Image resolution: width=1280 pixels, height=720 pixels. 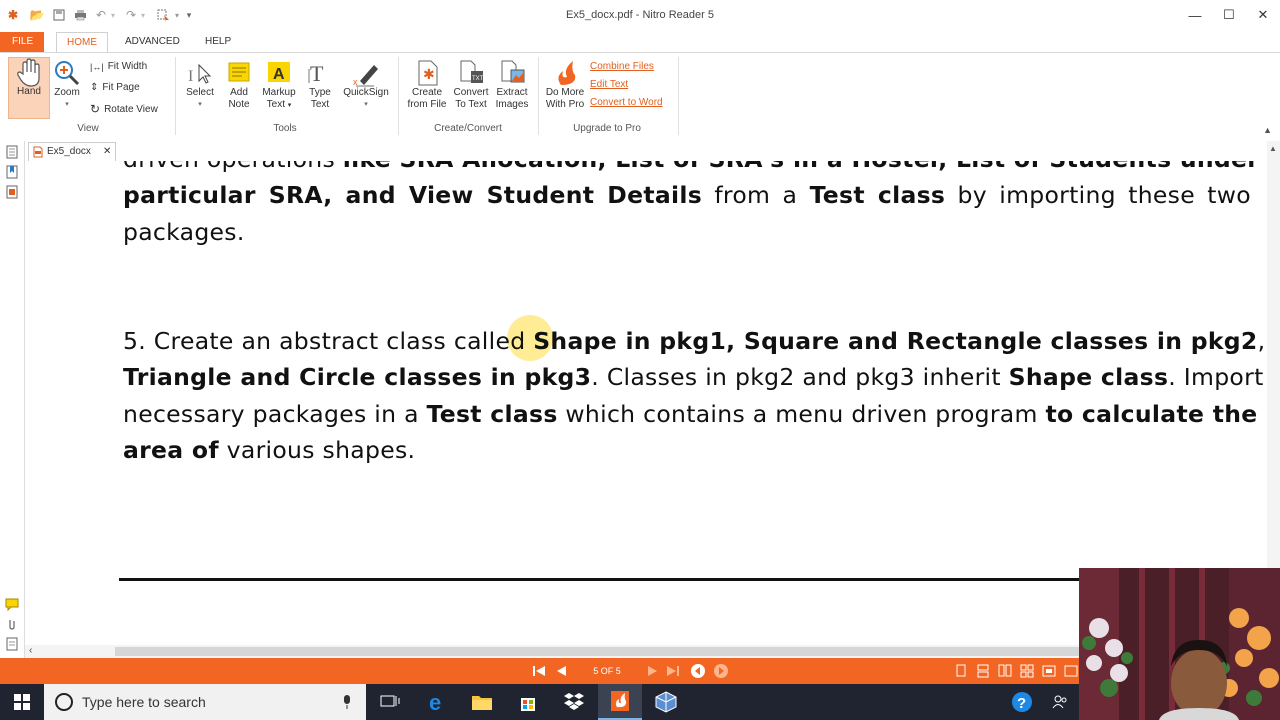 I want to click on tab-advanced: ADVANCED, so click(x=152, y=42).